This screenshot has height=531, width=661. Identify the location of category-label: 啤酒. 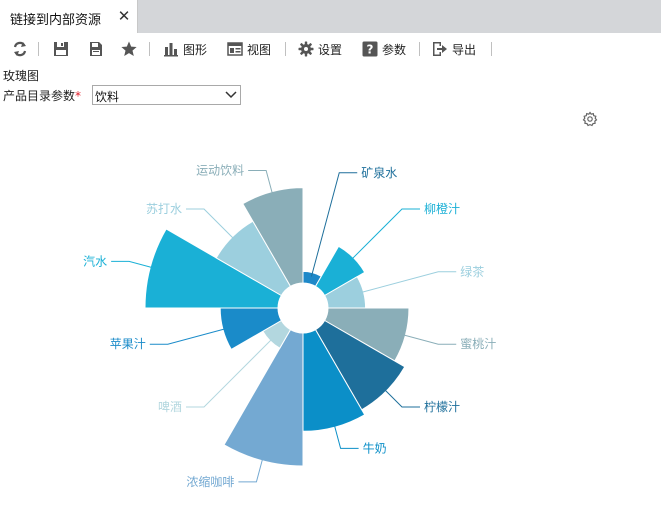
(170, 406).